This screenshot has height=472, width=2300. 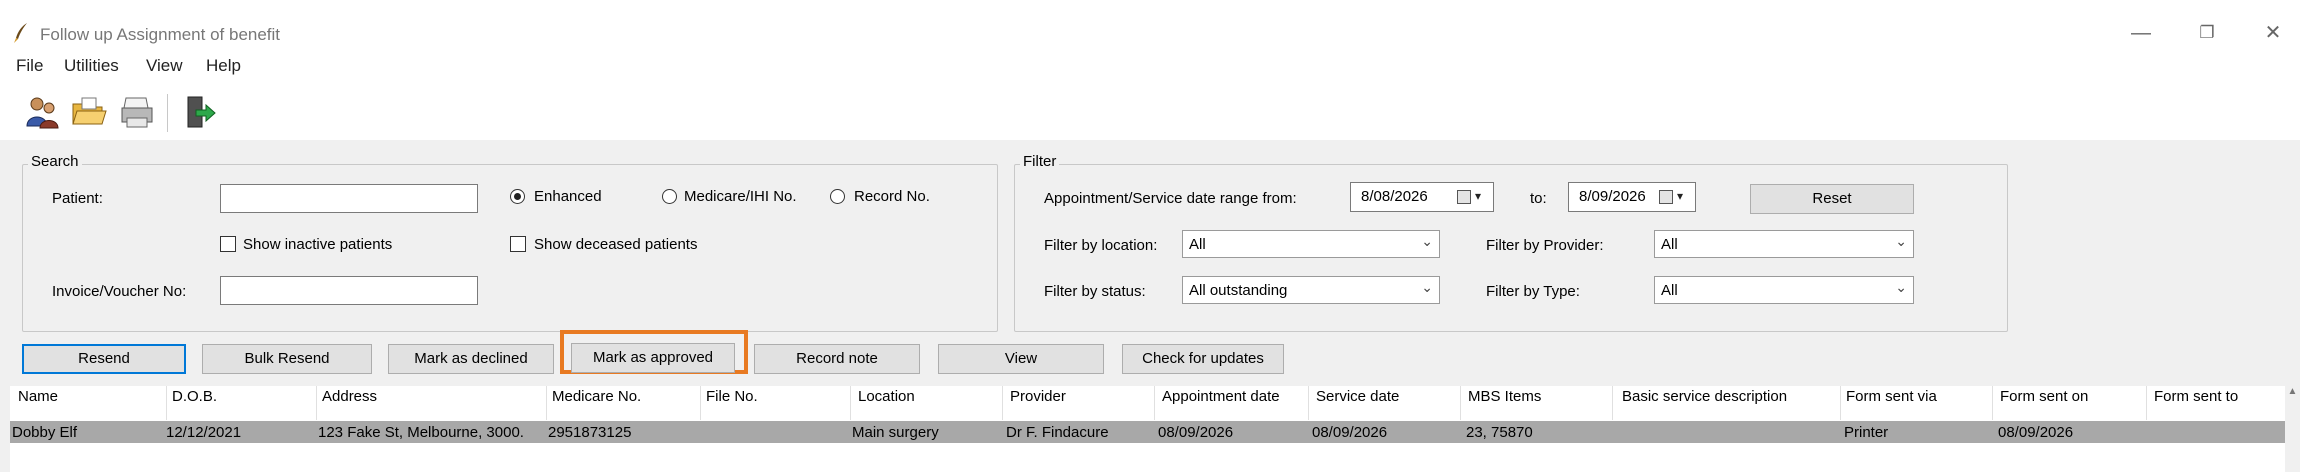 I want to click on resend-button: Resend, so click(x=104, y=359).